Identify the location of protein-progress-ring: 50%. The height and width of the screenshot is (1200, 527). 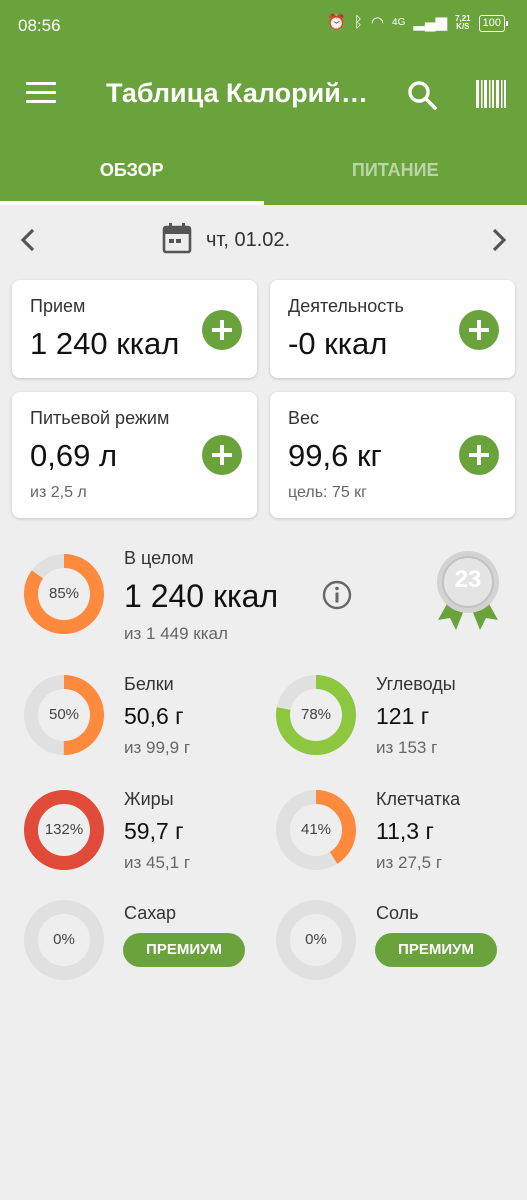
(64, 715).